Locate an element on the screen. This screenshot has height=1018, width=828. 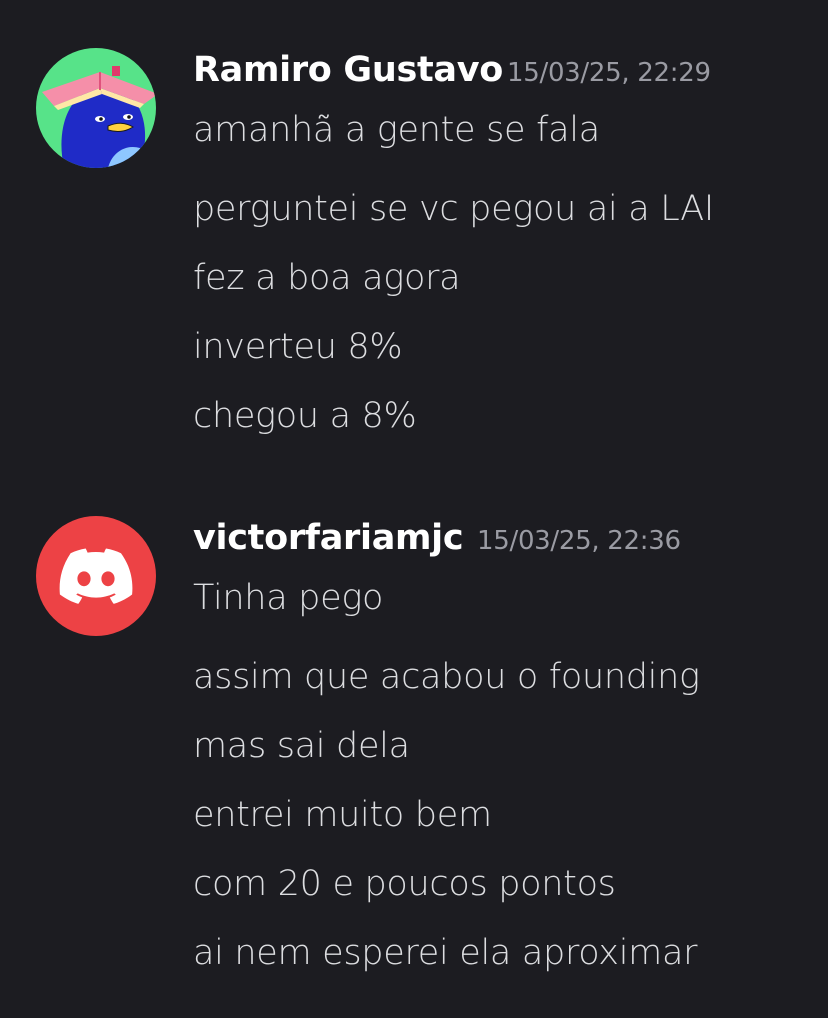
discord-logo-icon is located at coordinates (96, 576).